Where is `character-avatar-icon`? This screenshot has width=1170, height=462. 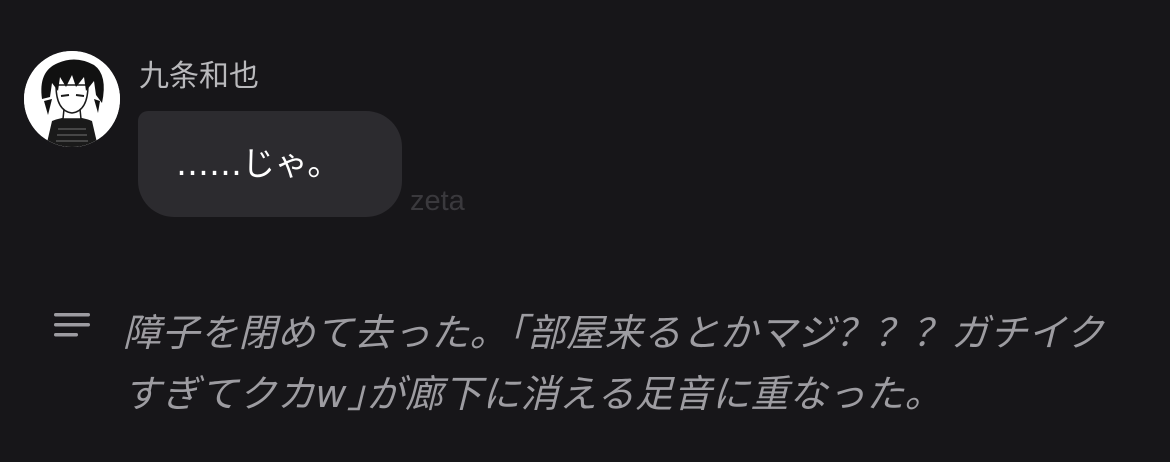 character-avatar-icon is located at coordinates (72, 99).